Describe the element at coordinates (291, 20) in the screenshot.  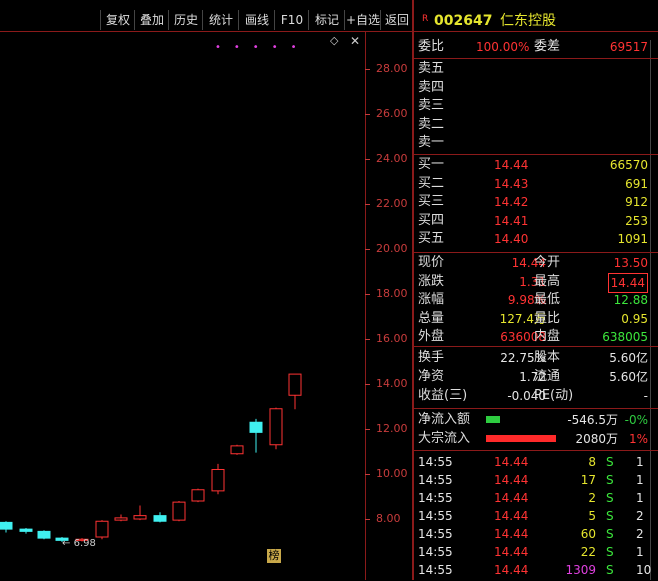
I see `toolbar-button: F10` at that location.